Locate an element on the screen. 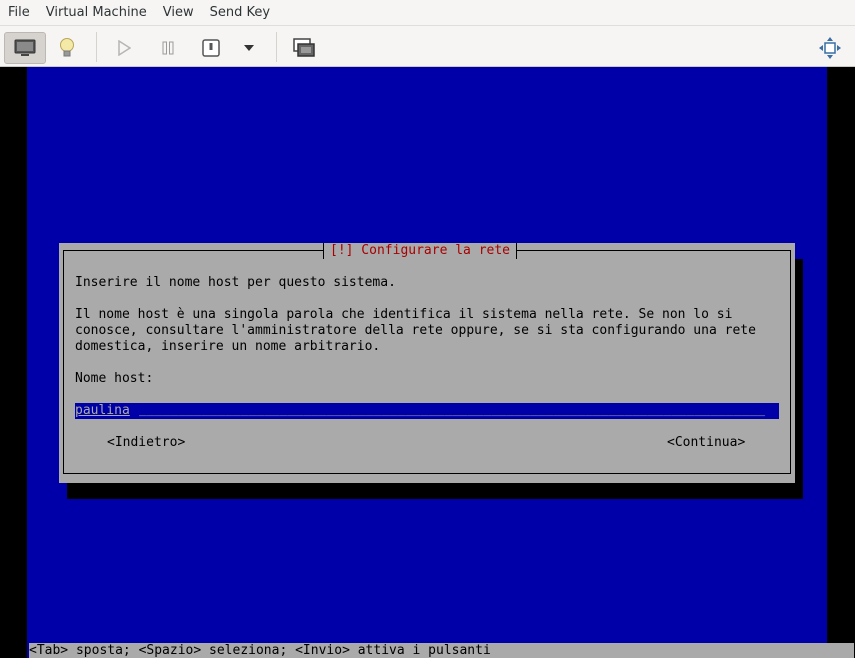 The width and height of the screenshot is (855, 658). shutdown-button is located at coordinates (211, 48).